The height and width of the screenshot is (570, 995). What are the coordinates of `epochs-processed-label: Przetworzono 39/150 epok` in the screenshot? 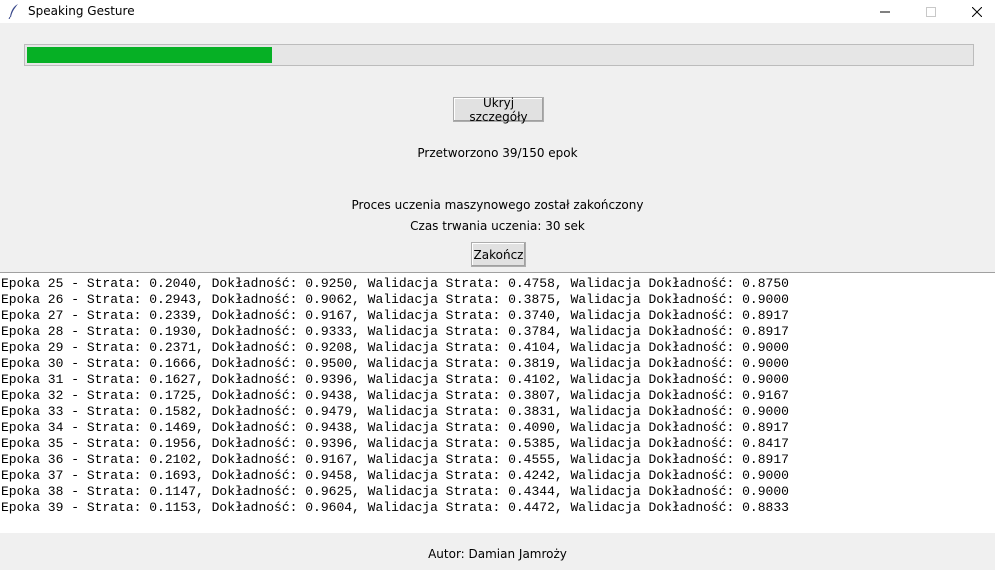 It's located at (497, 153).